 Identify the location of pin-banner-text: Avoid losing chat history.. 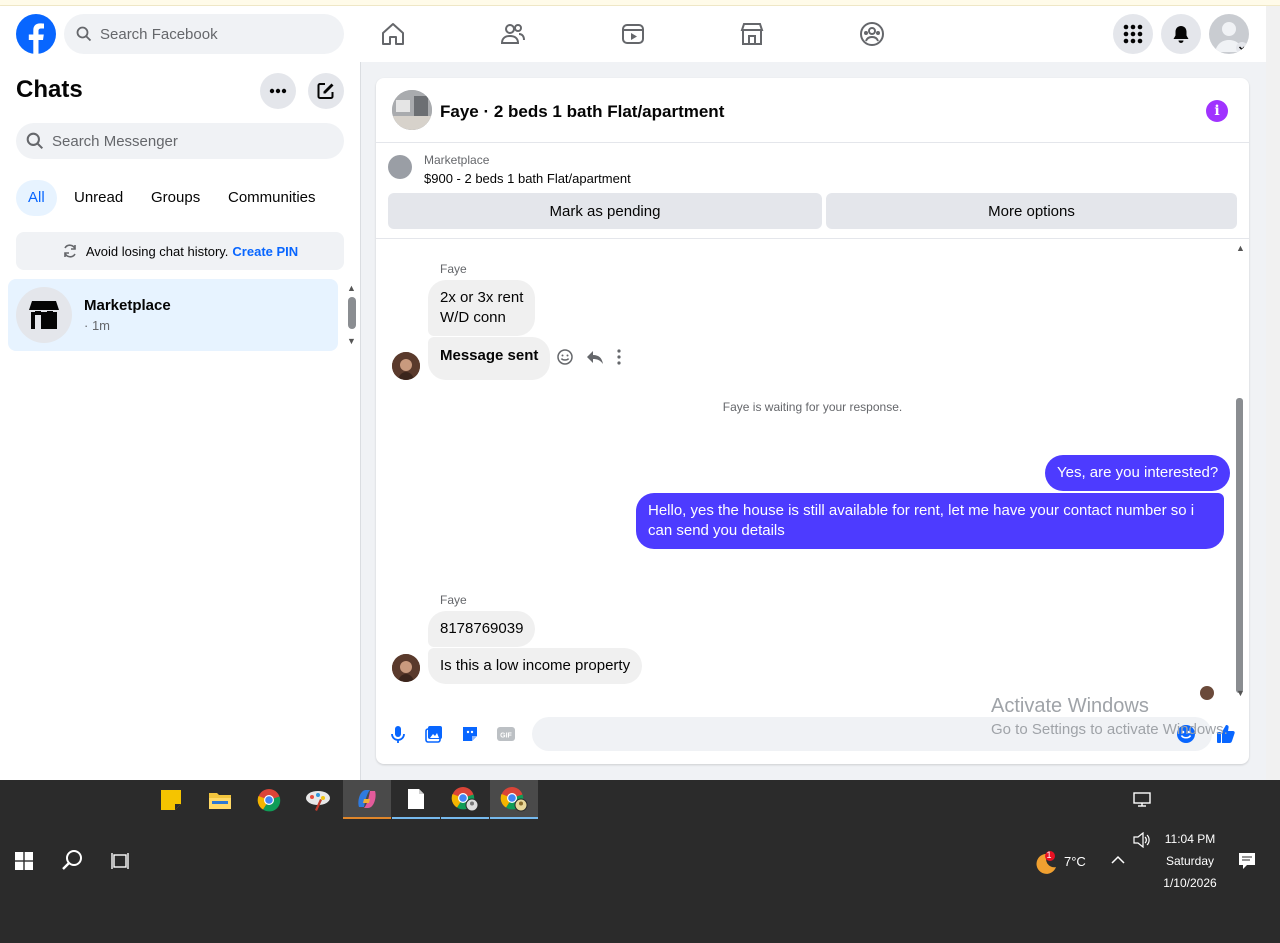
(157, 251).